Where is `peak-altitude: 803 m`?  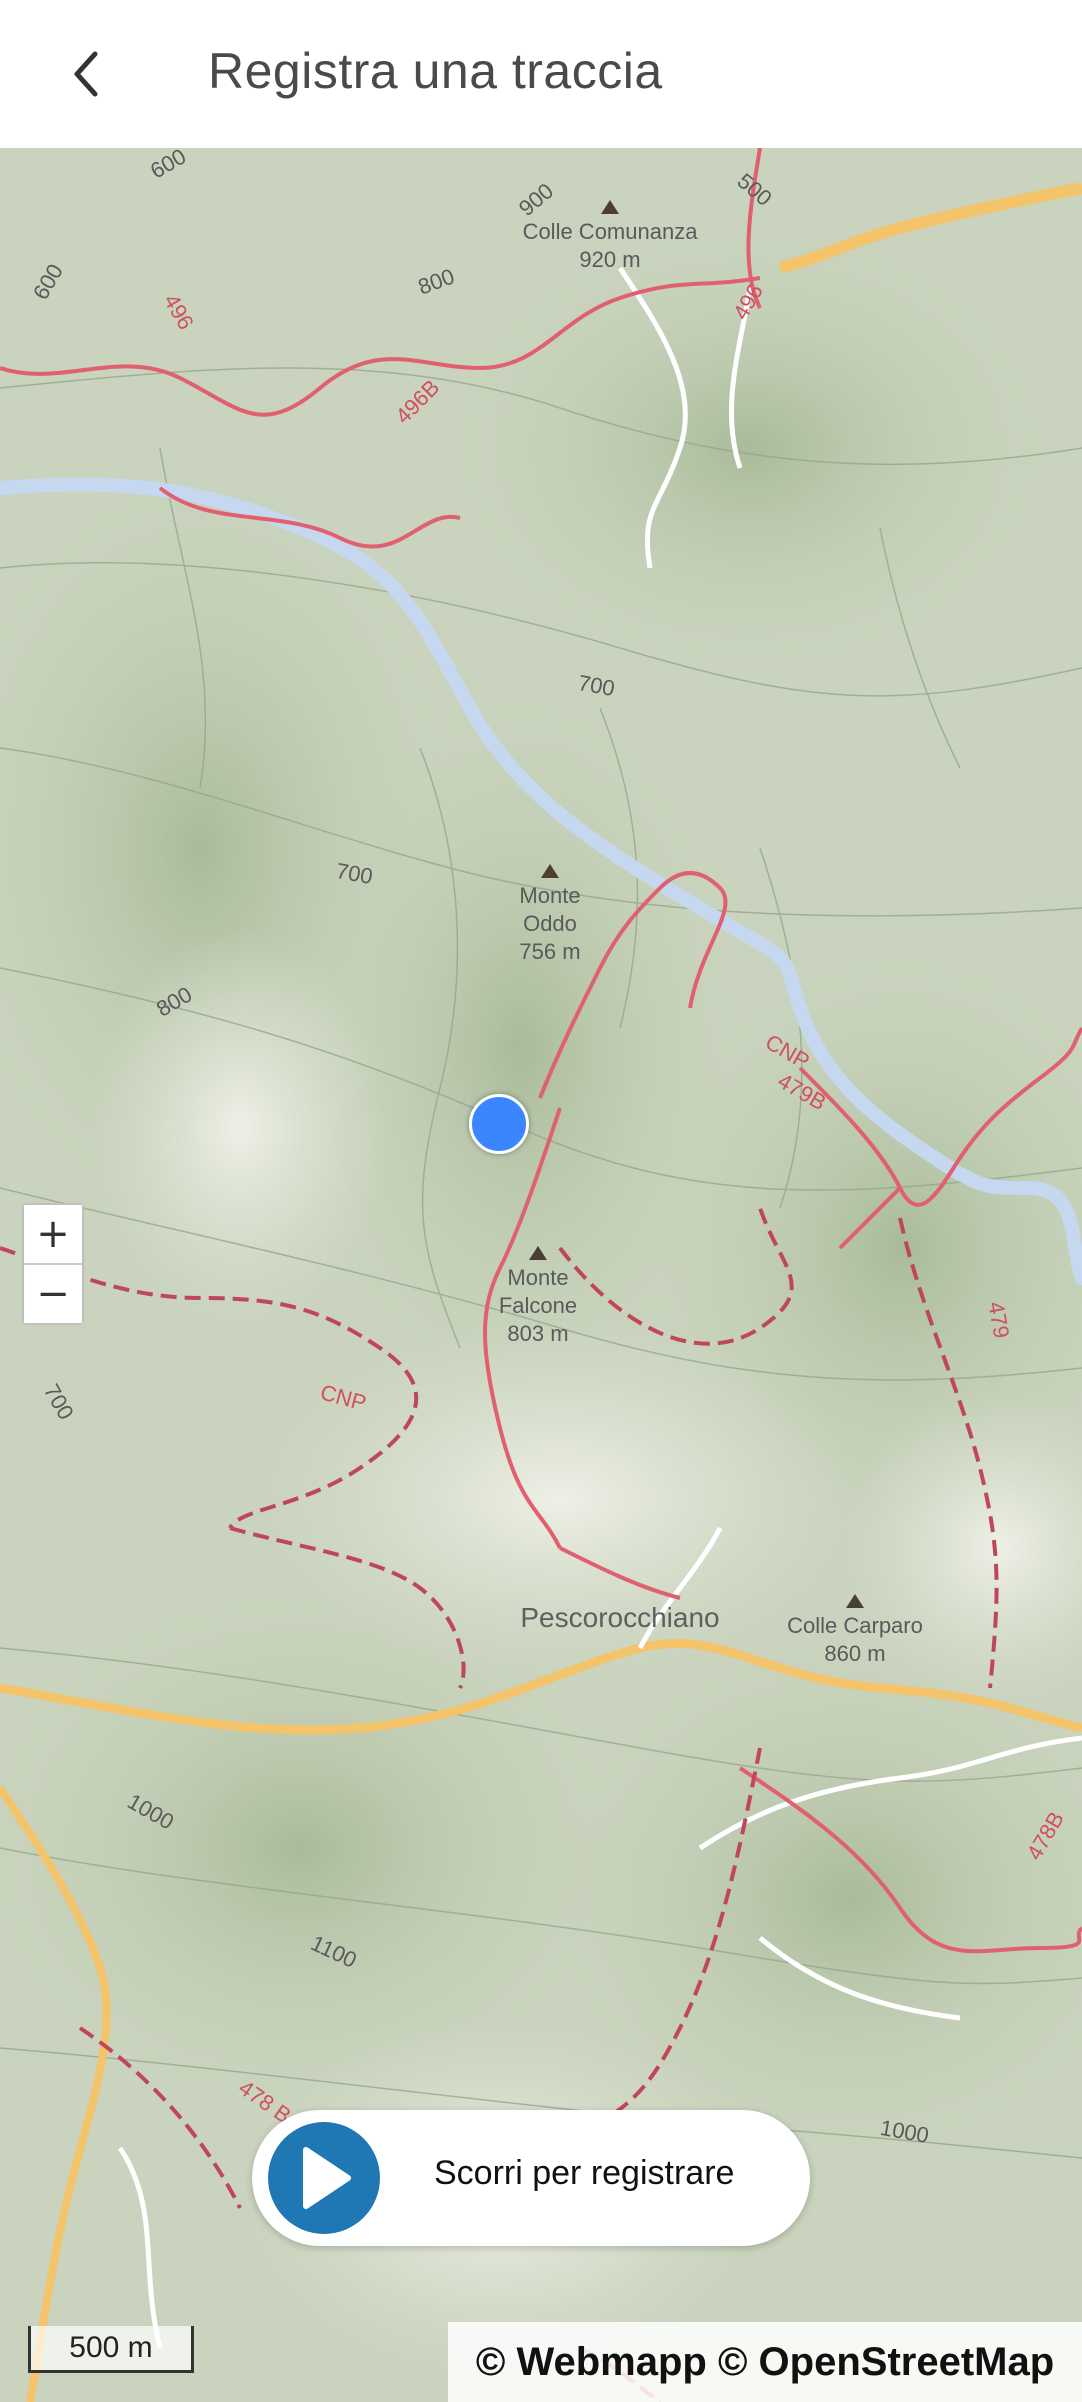 peak-altitude: 803 m is located at coordinates (538, 1333).